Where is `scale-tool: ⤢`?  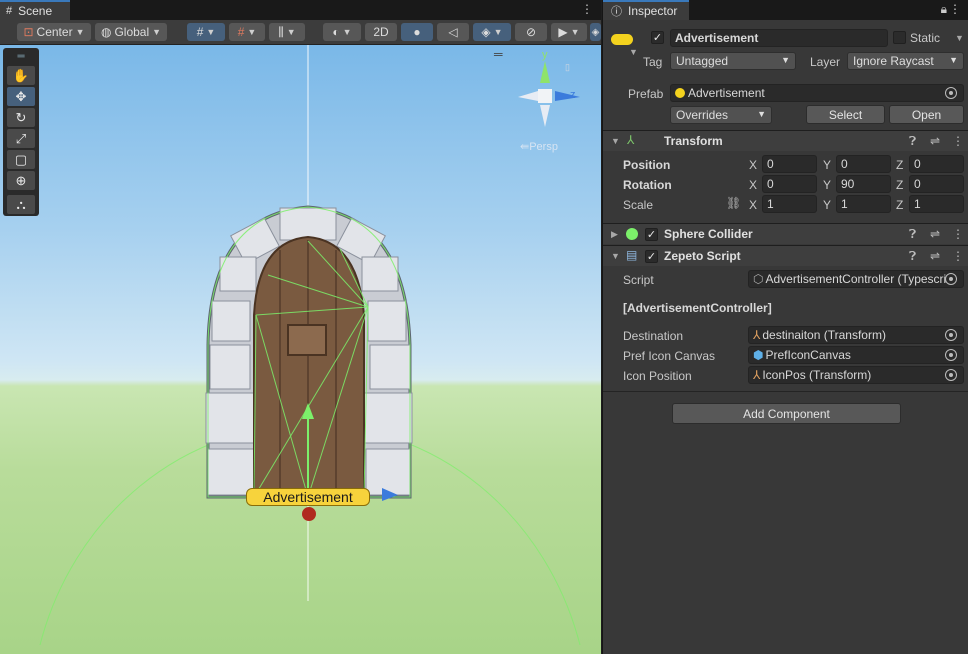
scale-tool: ⤢ is located at coordinates (21, 138).